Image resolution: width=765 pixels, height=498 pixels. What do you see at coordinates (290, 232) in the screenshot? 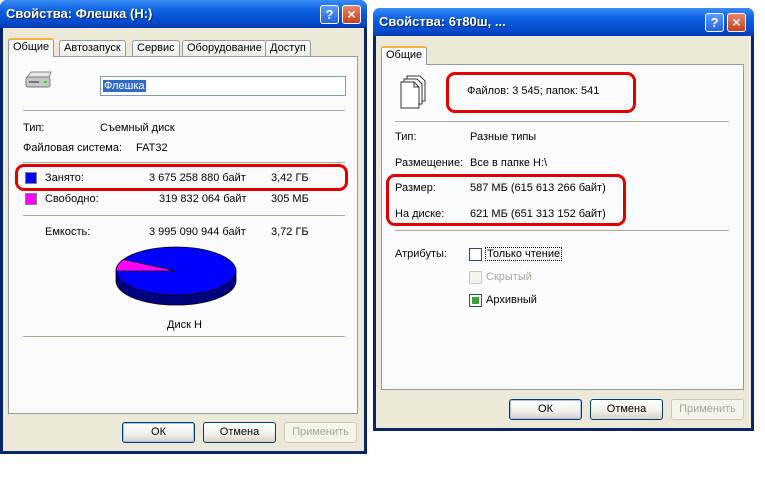
I see `capacity-size: 3,72 ГБ` at bounding box center [290, 232].